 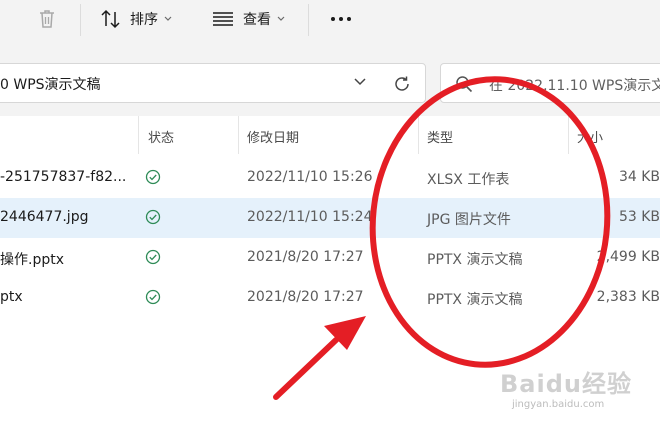 I want to click on sort-label: 排序, so click(x=144, y=20).